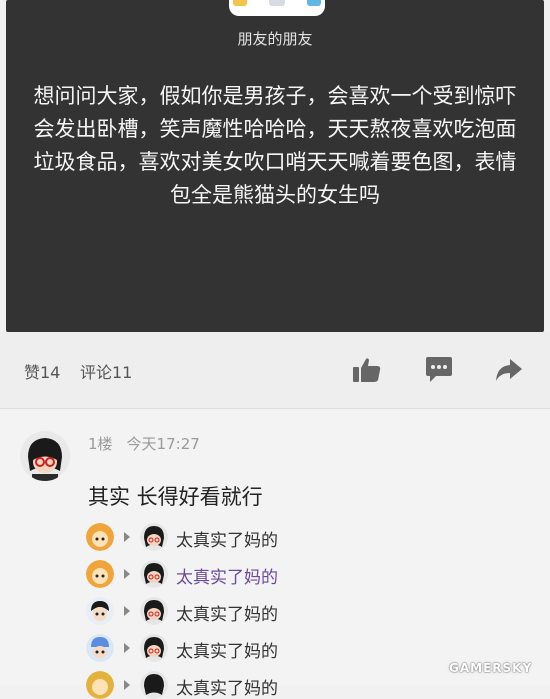 This screenshot has width=550, height=699. I want to click on comments-count: 评论11, so click(106, 371).